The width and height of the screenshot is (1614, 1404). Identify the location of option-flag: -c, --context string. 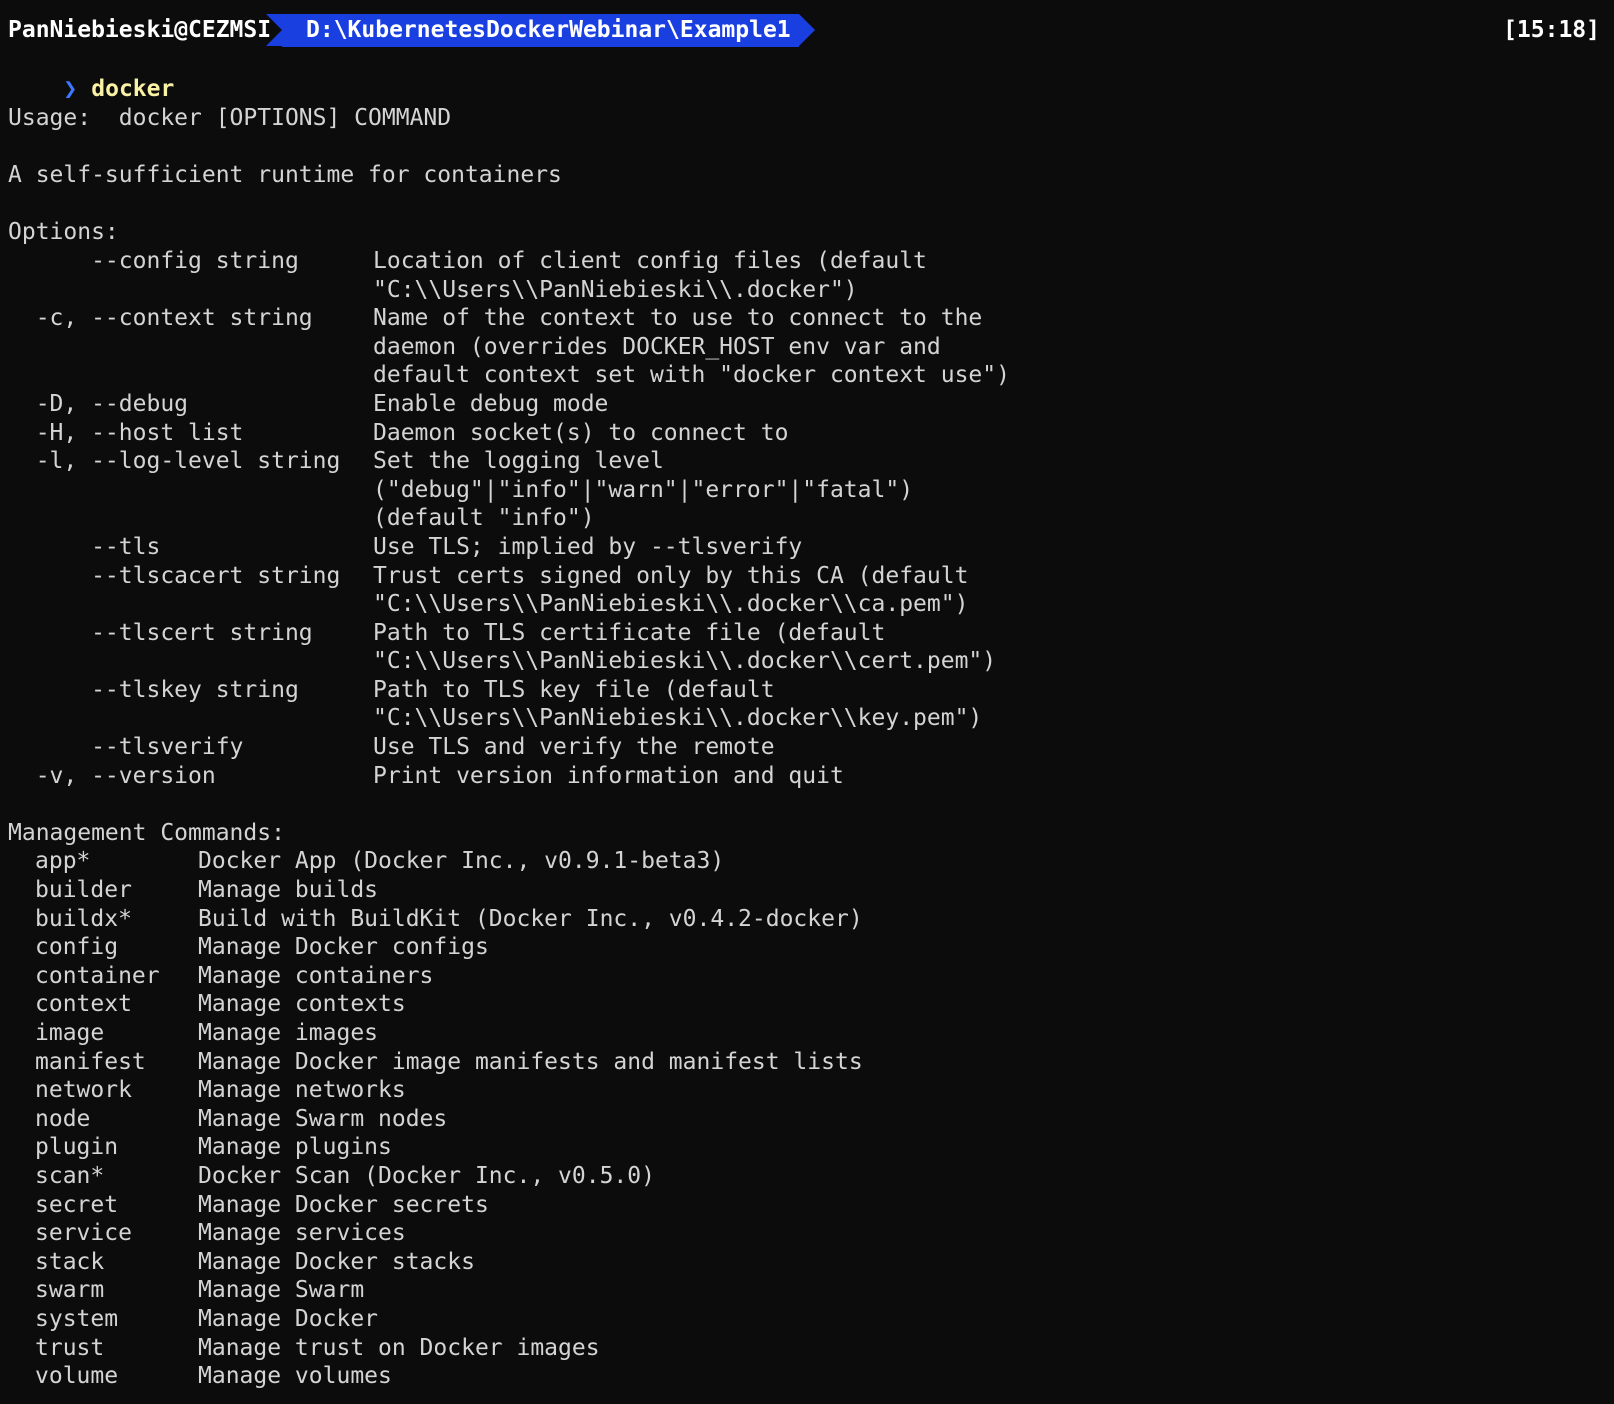
(160, 318).